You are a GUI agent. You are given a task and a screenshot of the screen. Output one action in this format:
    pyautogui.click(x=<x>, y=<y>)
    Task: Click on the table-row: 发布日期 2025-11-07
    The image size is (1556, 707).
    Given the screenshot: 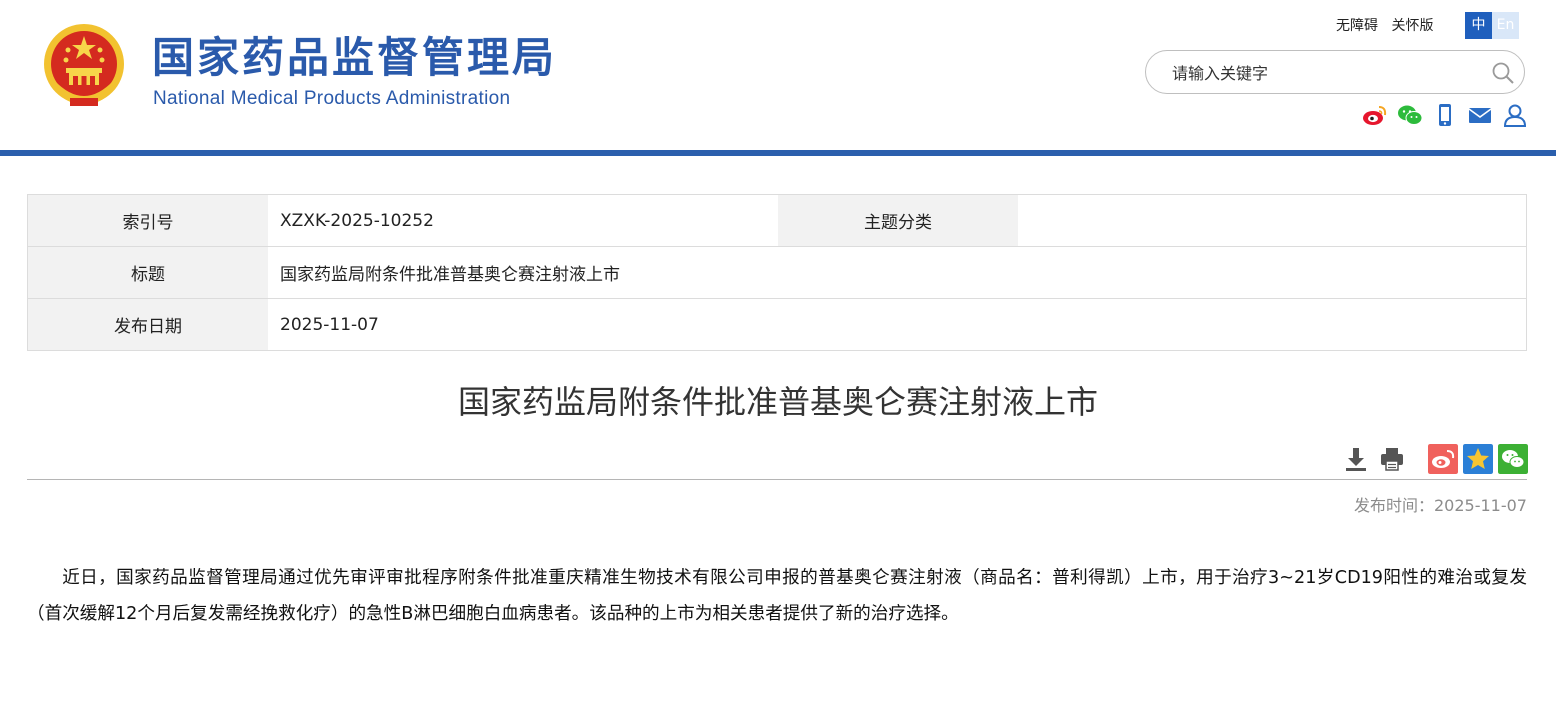 What is the action you would take?
    pyautogui.click(x=777, y=324)
    